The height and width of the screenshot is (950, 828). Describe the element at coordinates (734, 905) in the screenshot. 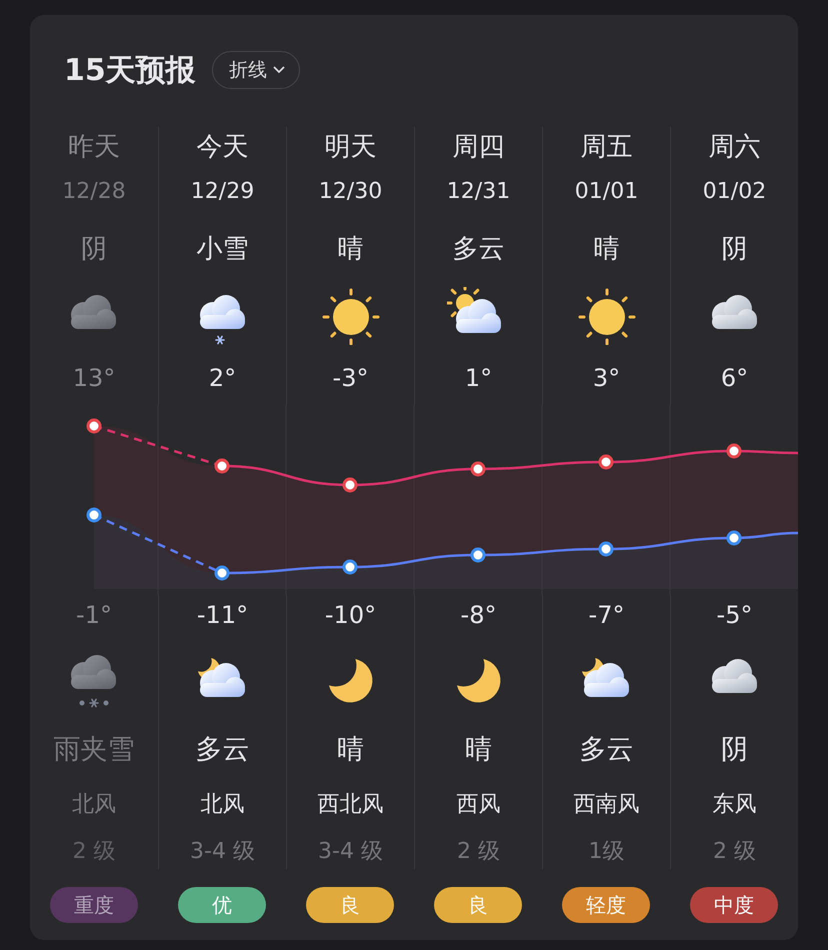

I see `air-quality-badge: 中度` at that location.